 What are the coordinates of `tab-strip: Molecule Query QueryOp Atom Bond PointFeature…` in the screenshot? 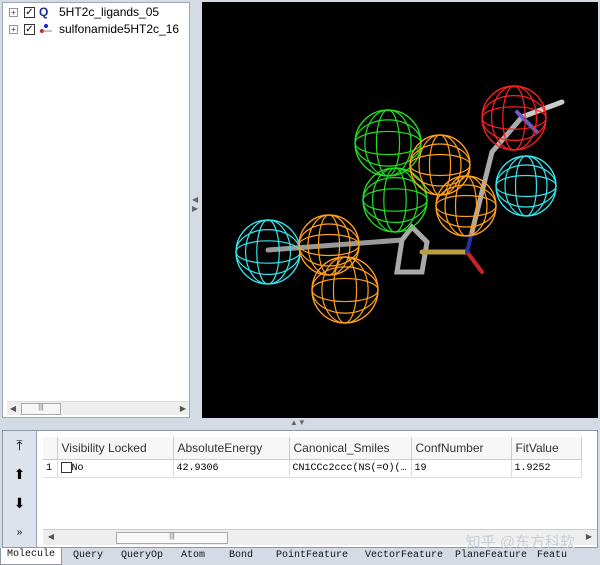 It's located at (300, 556).